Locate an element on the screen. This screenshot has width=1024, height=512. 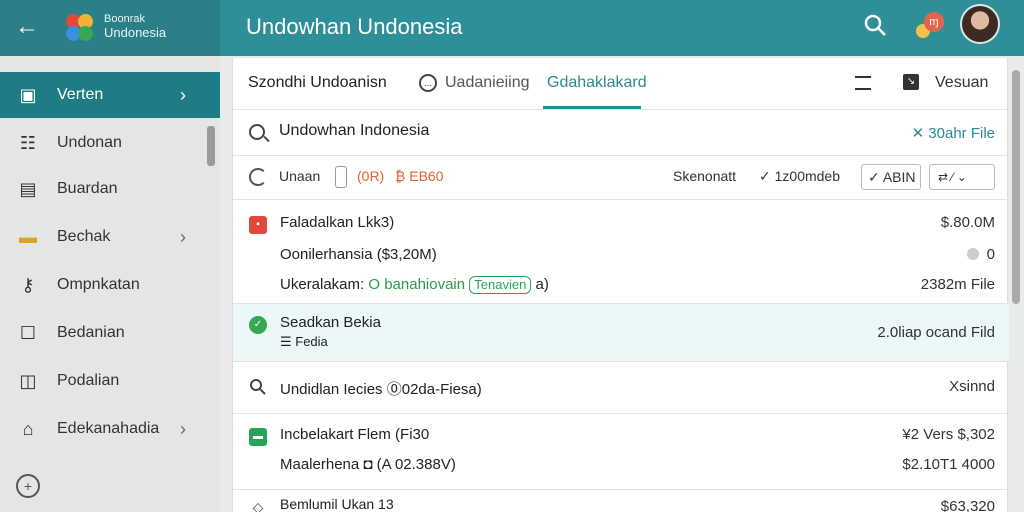
app-logo-icon is located at coordinates (80, 28).